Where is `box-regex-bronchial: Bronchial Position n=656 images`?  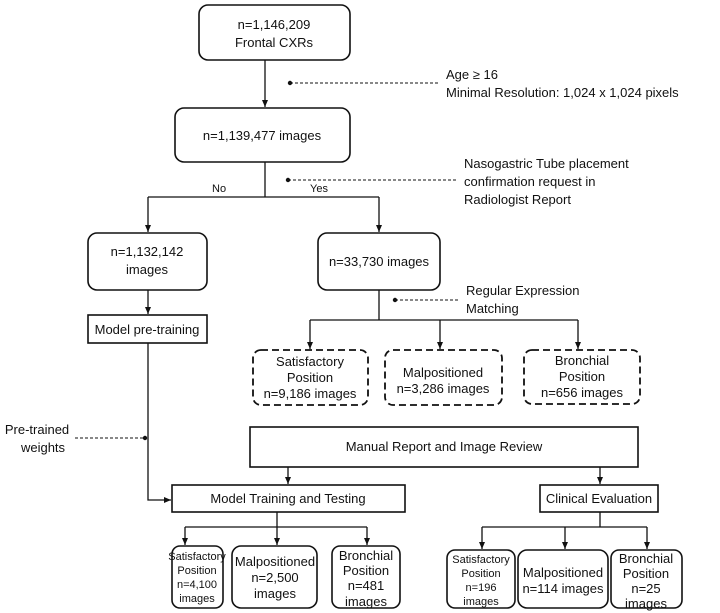 box-regex-bronchial: Bronchial Position n=656 images is located at coordinates (582, 377).